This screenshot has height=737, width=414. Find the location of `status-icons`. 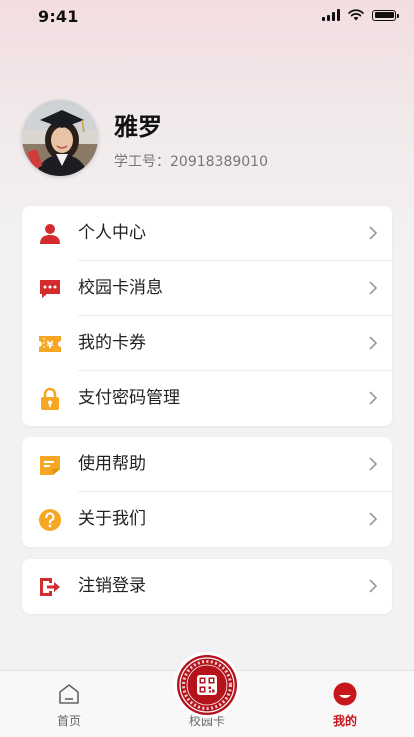

status-icons is located at coordinates (360, 15).